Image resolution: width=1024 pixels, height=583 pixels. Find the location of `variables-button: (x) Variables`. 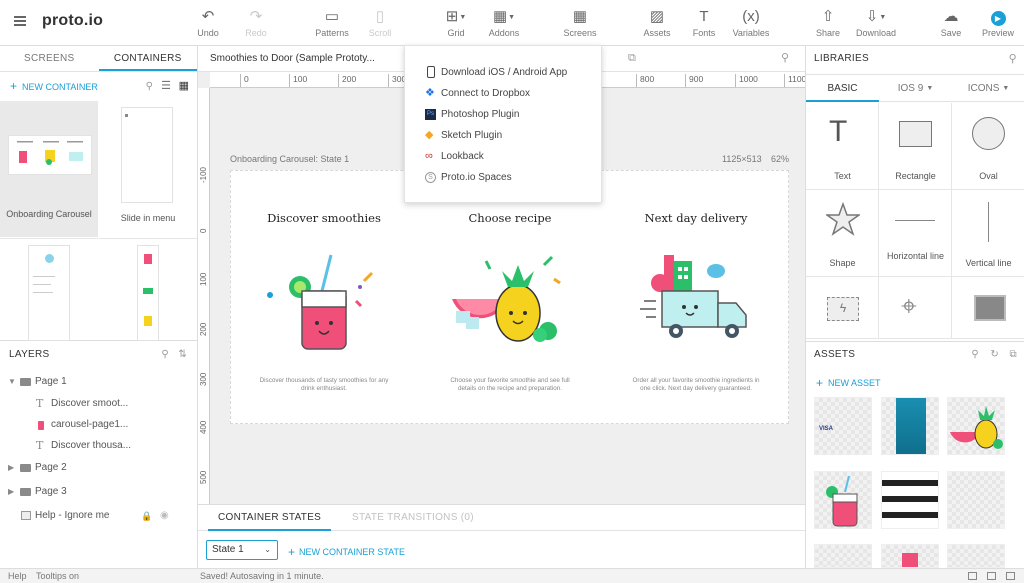

variables-button: (x) Variables is located at coordinates (751, 23).